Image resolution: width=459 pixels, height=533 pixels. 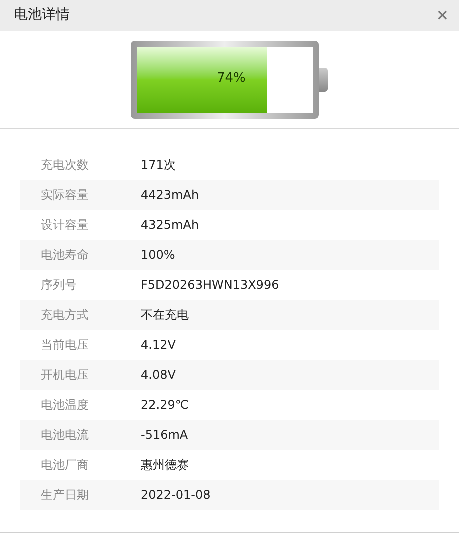 I want to click on info-value: 4.08V, so click(x=158, y=375).